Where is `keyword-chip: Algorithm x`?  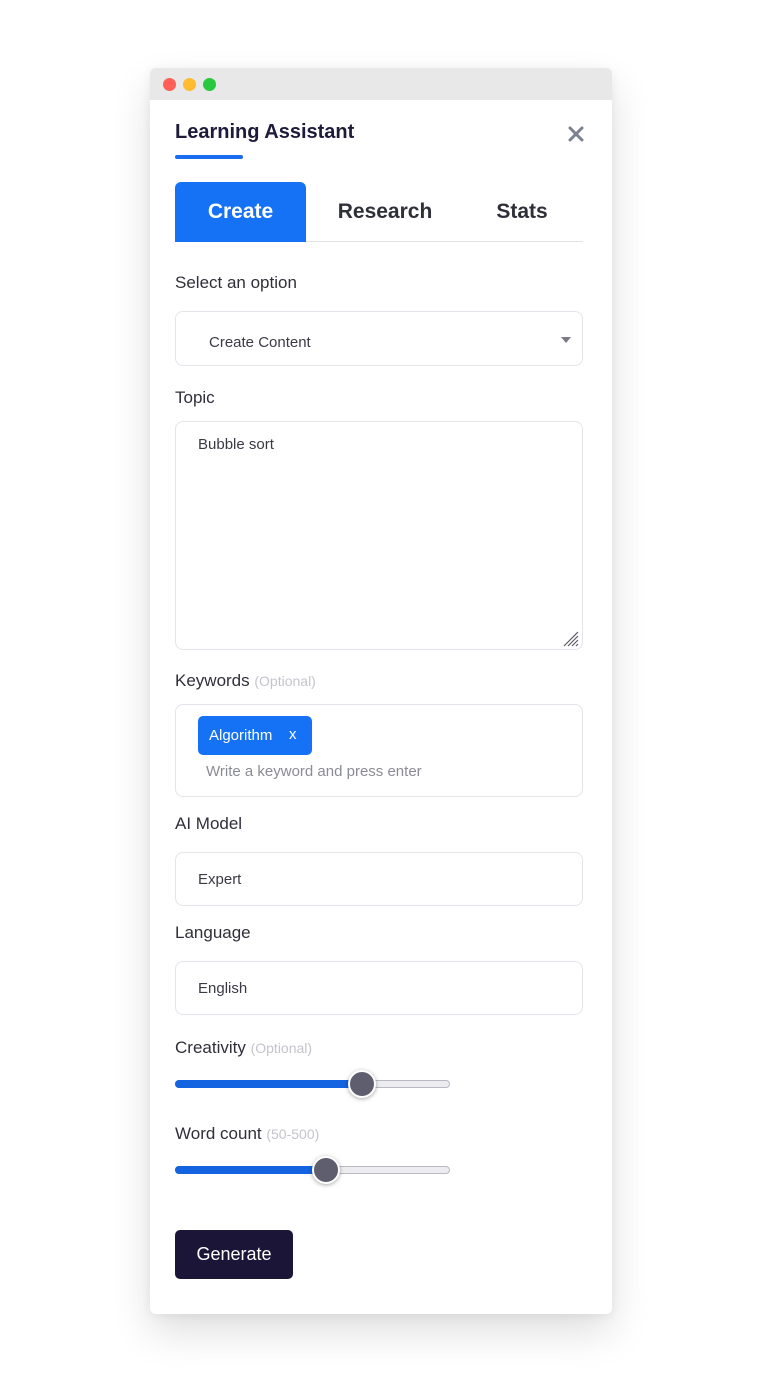
keyword-chip: Algorithm x is located at coordinates (255, 735).